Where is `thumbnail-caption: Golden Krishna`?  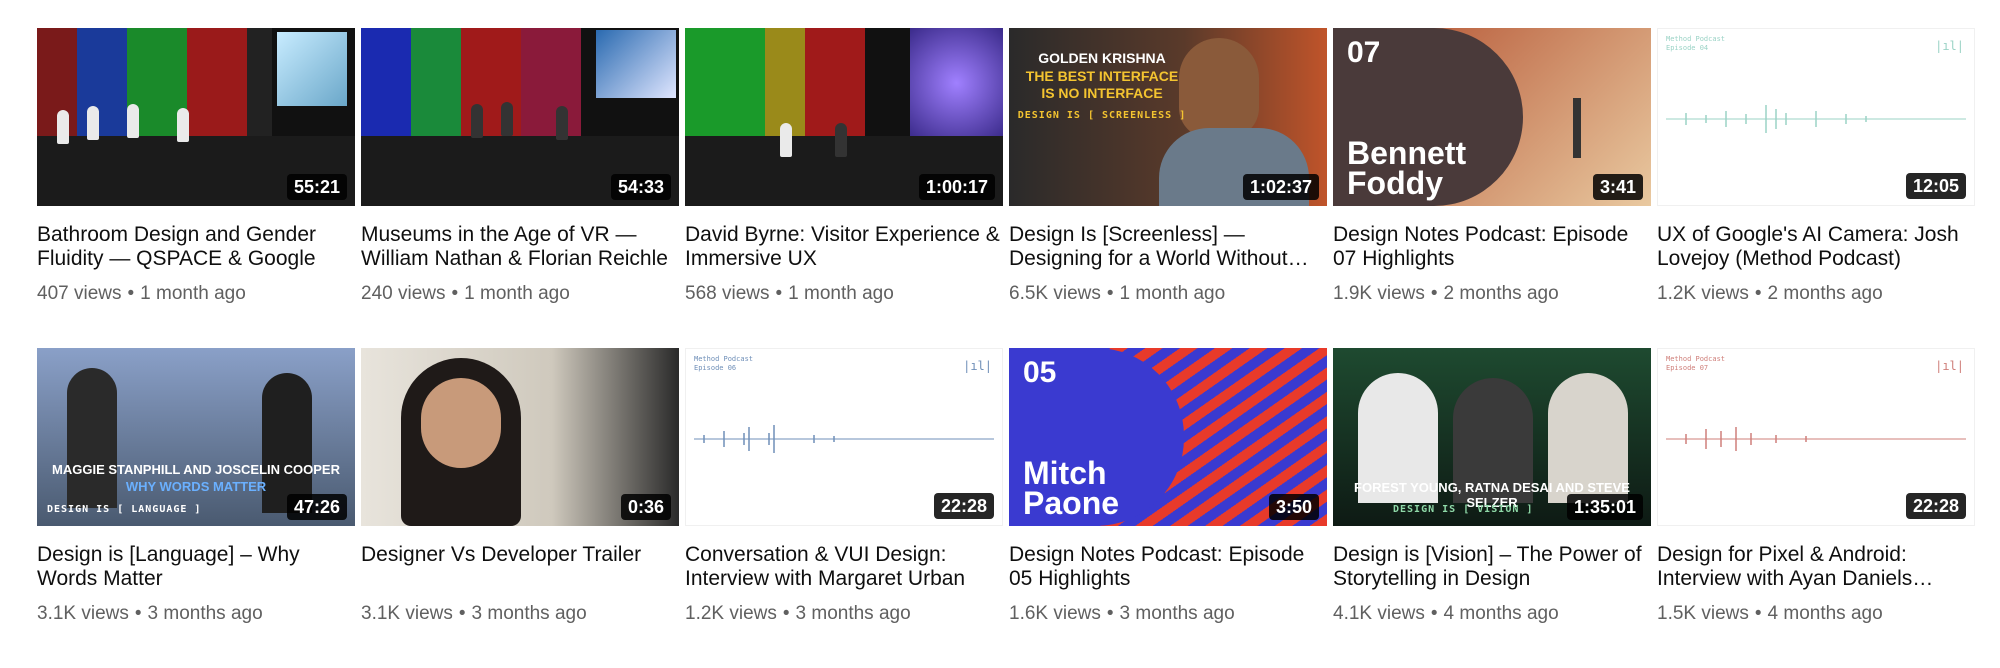
thumbnail-caption: Golden Krishna is located at coordinates (1102, 58).